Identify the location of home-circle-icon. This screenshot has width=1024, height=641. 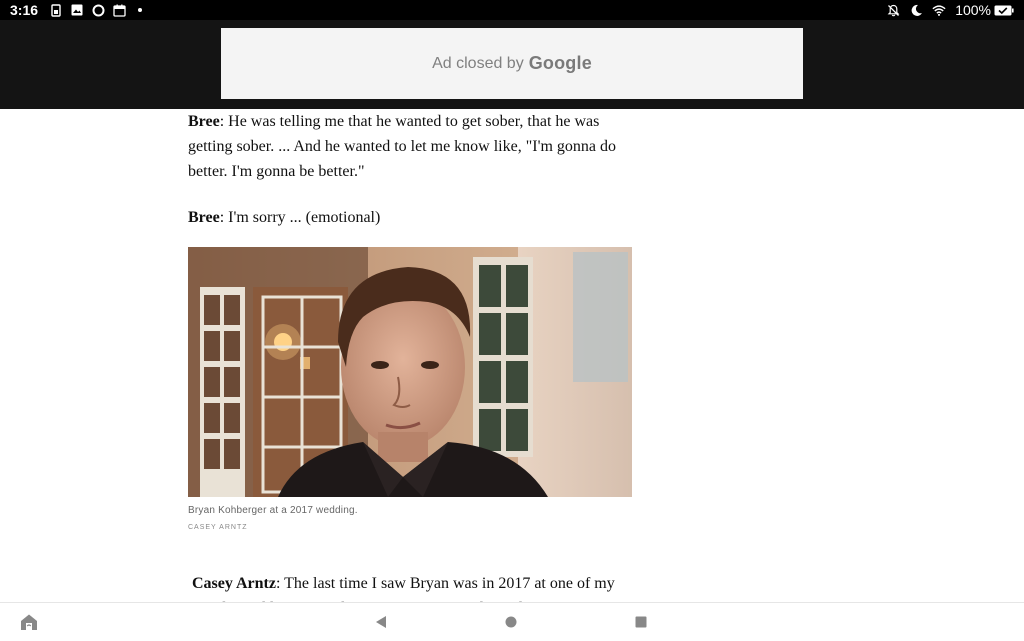
(511, 622).